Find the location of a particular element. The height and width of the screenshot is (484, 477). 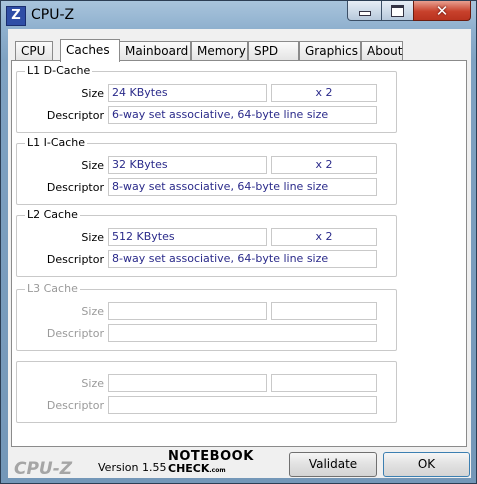

group-title: L2 Cache is located at coordinates (52, 214).